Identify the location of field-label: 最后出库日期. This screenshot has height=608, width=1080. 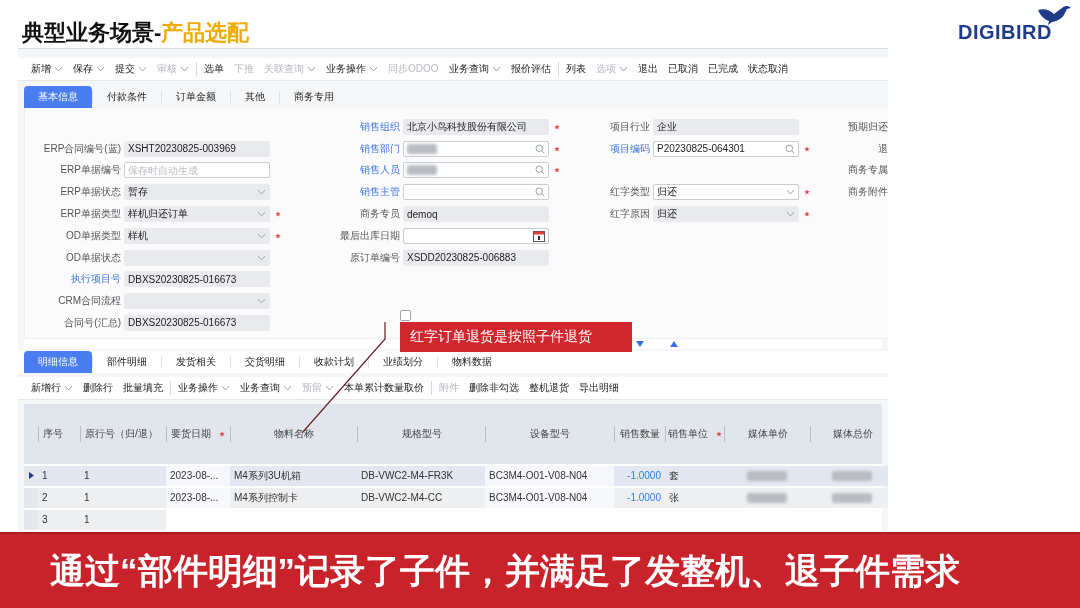
(370, 235).